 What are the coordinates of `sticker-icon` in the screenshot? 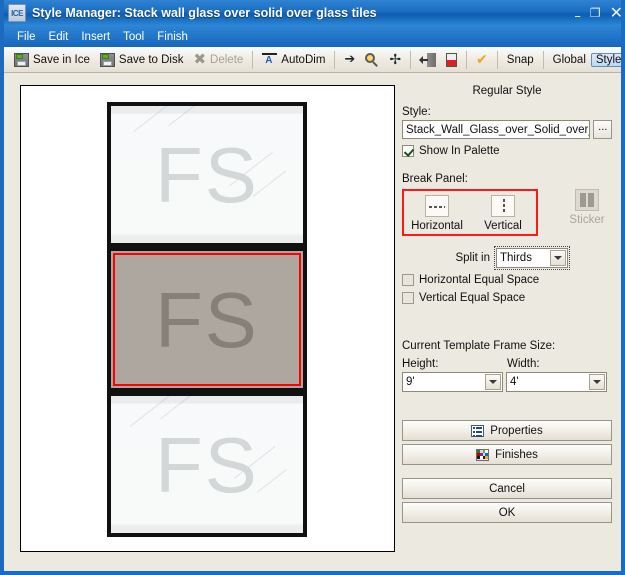 It's located at (587, 200).